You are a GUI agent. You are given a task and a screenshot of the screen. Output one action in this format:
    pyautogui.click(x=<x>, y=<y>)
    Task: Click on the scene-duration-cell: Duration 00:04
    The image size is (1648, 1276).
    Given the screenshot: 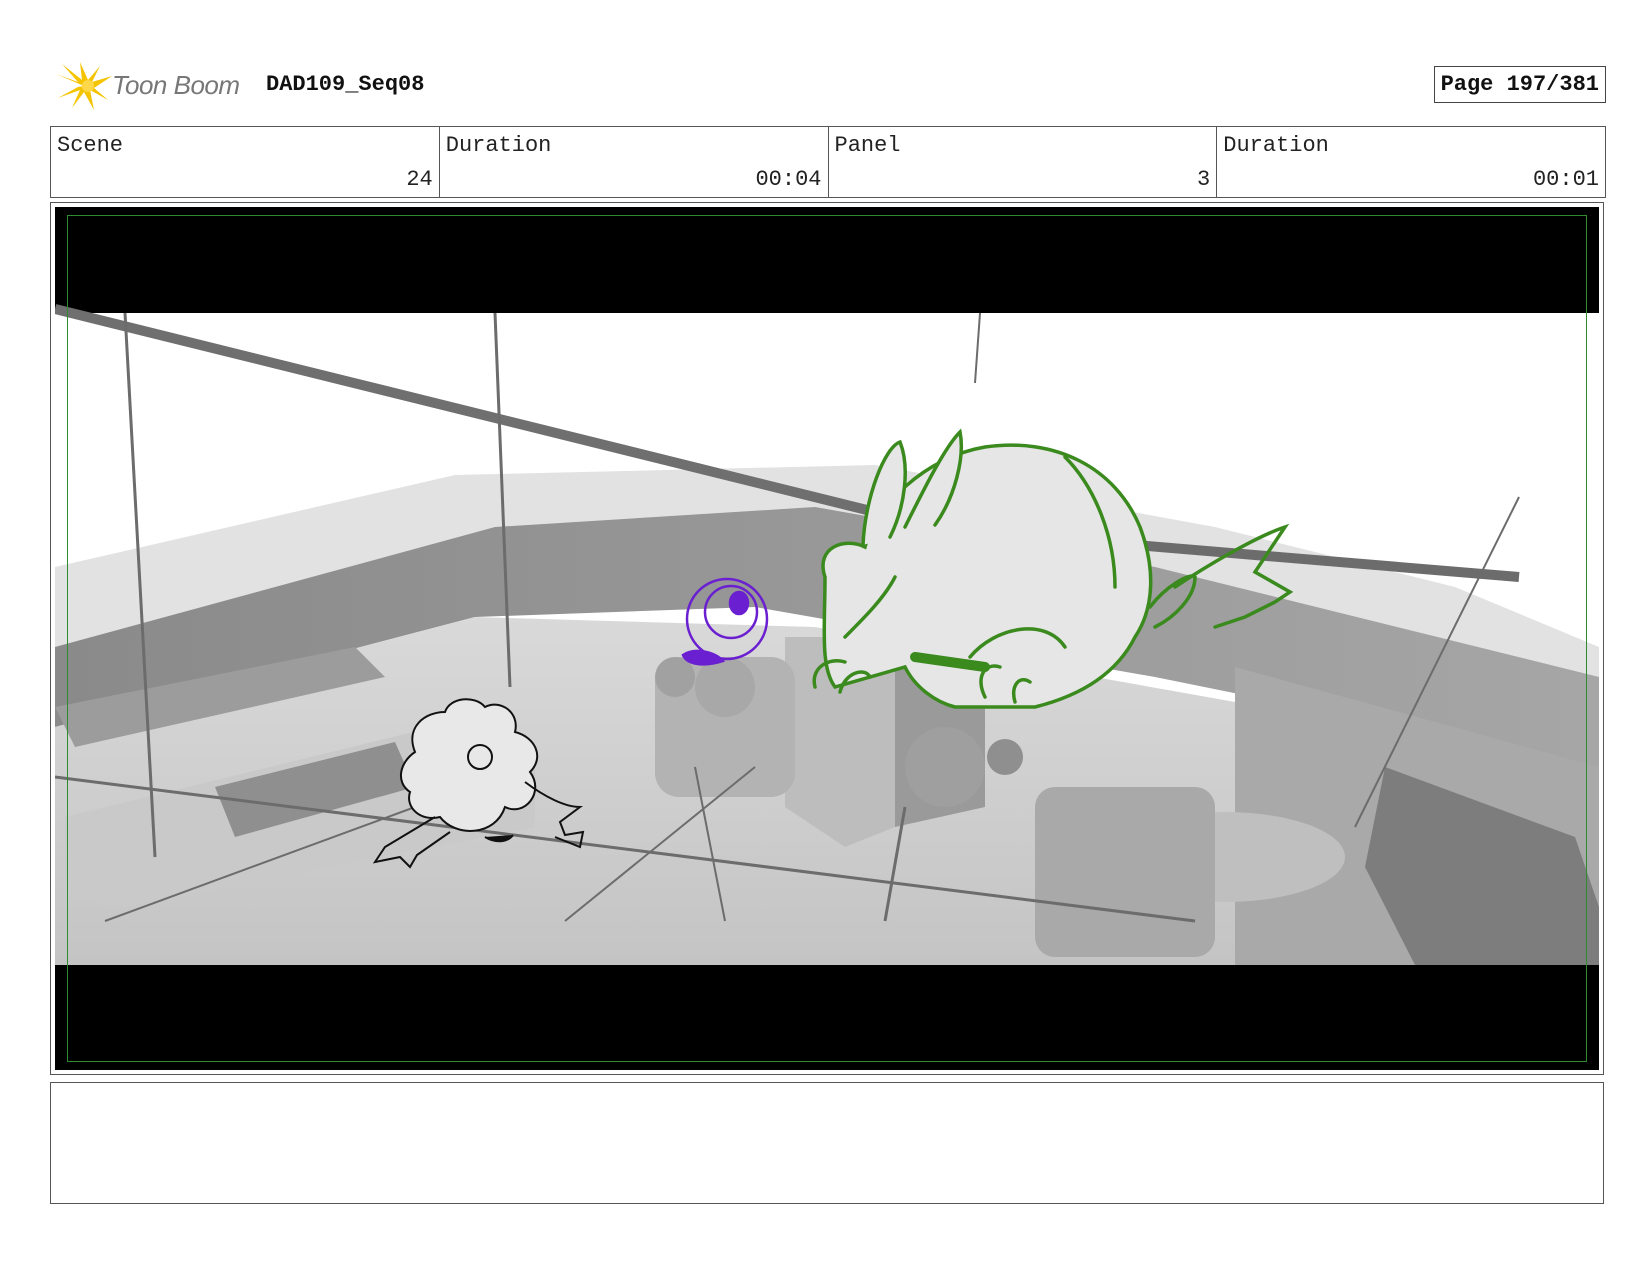 What is the action you would take?
    pyautogui.click(x=634, y=162)
    